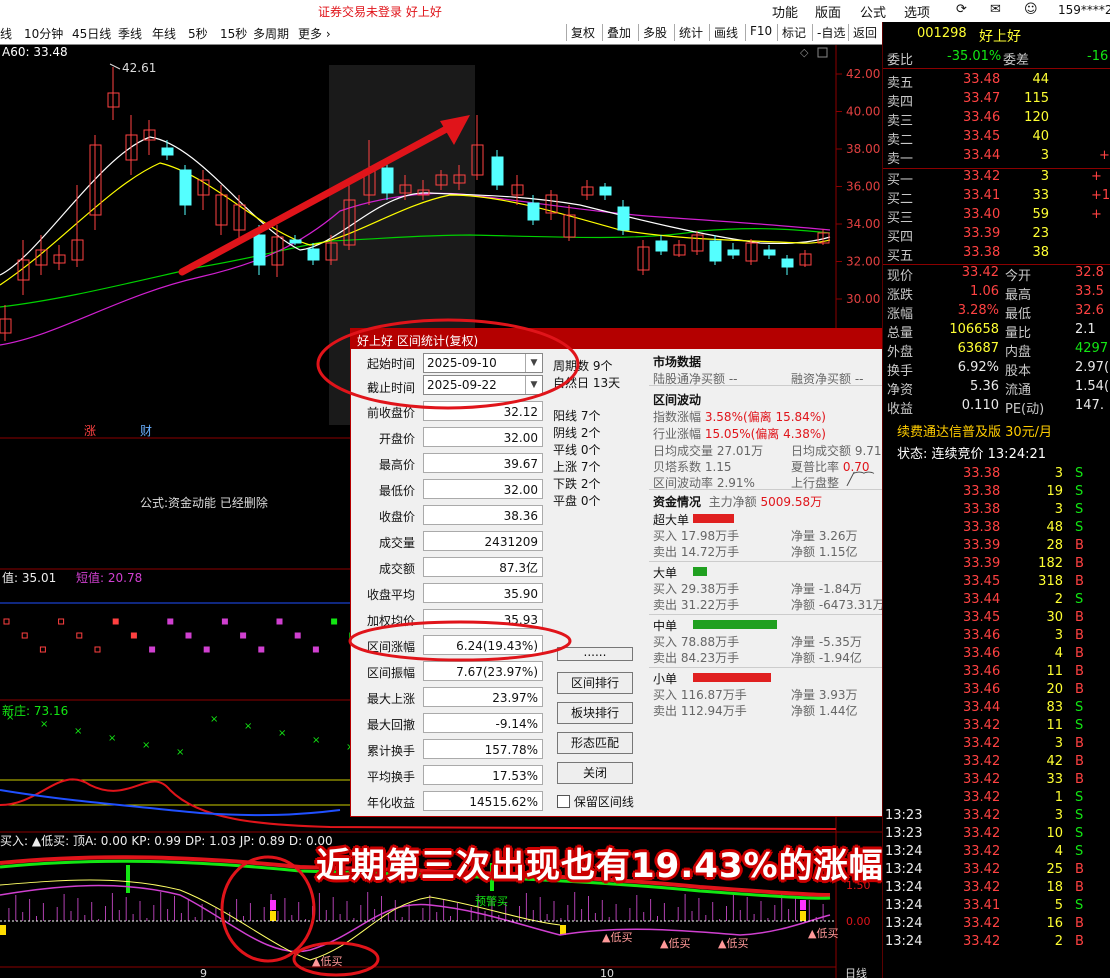 This screenshot has width=1110, height=978. Describe the element at coordinates (164, 33) in the screenshot. I see `period-tab-year: 年线` at that location.